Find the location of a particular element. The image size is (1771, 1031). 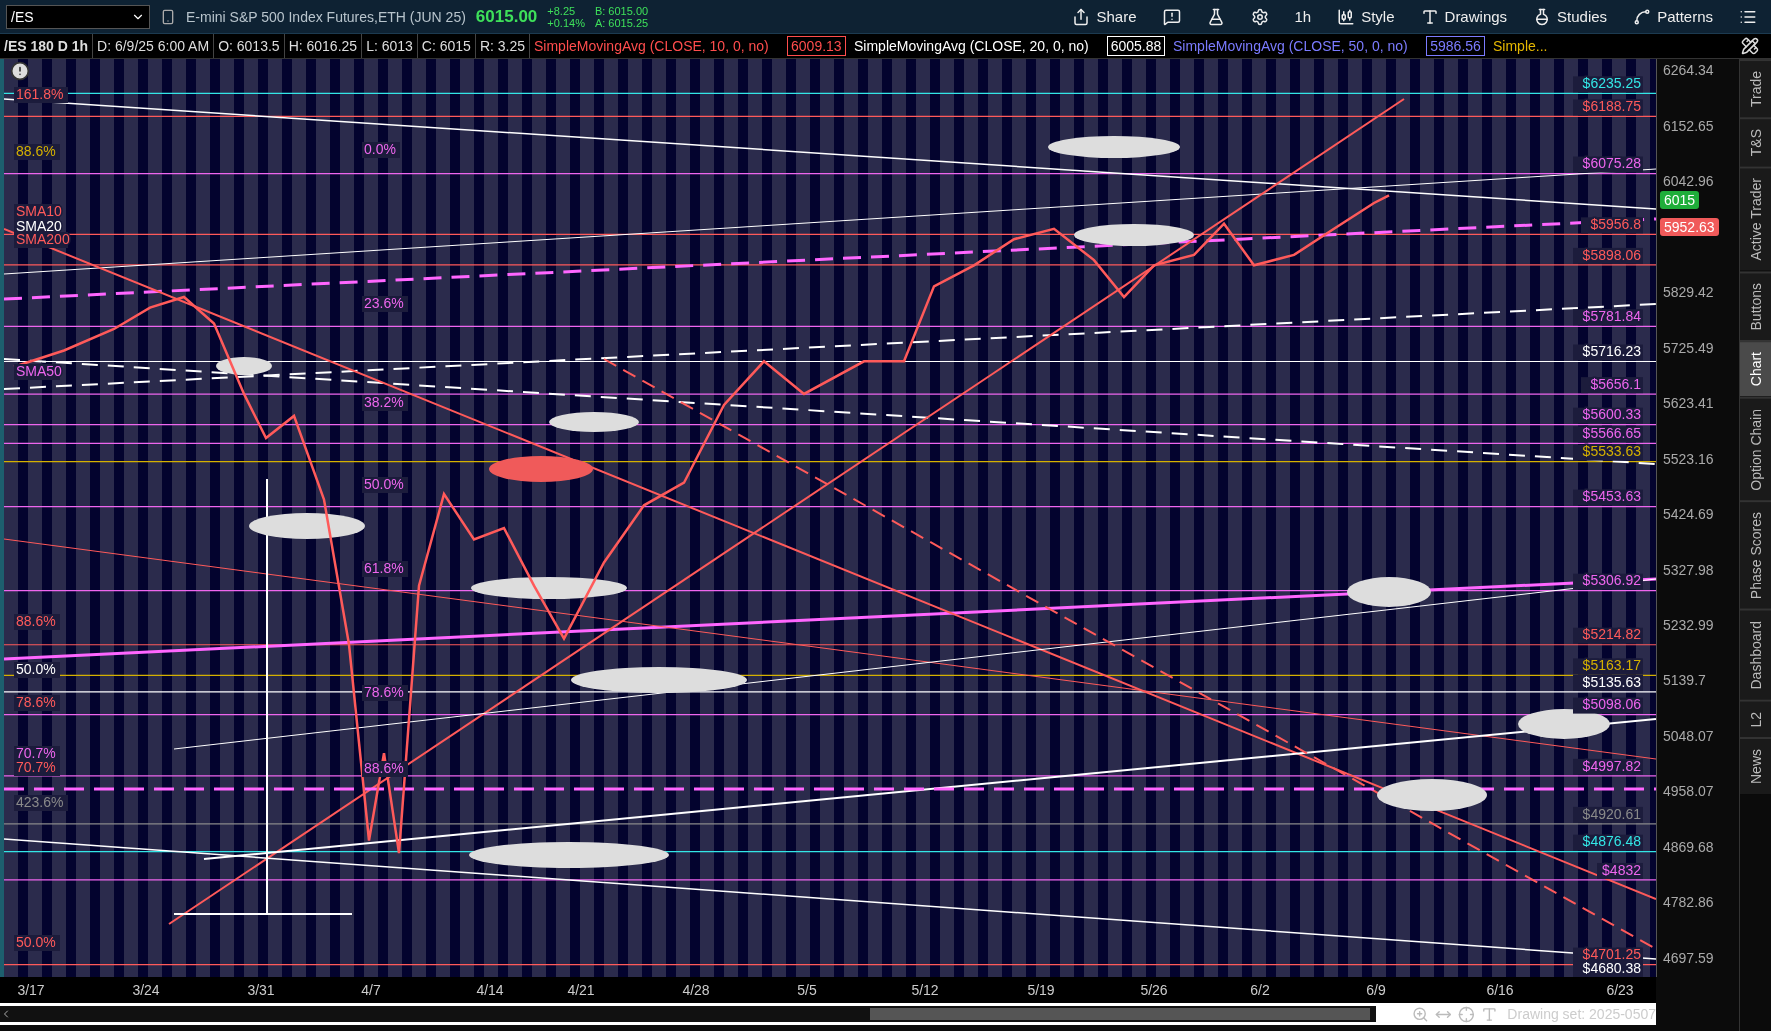

side-tab: Dashboard is located at coordinates (1755, 654).